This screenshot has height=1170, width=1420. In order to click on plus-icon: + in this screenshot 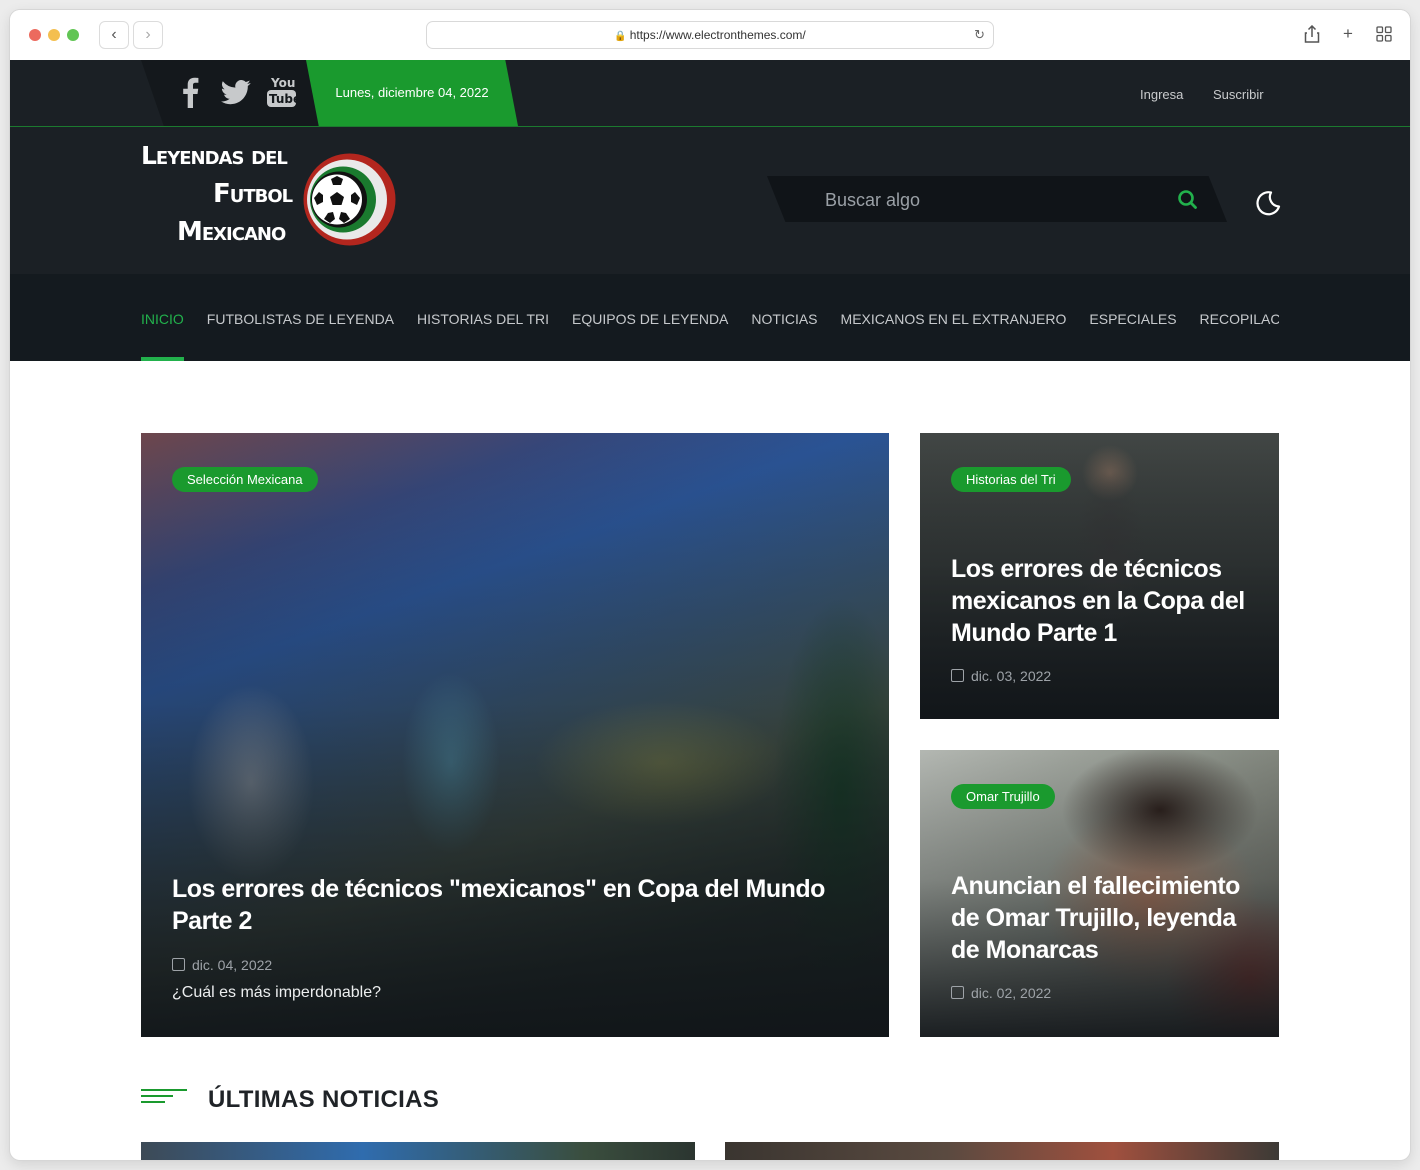, I will do `click(1348, 33)`.